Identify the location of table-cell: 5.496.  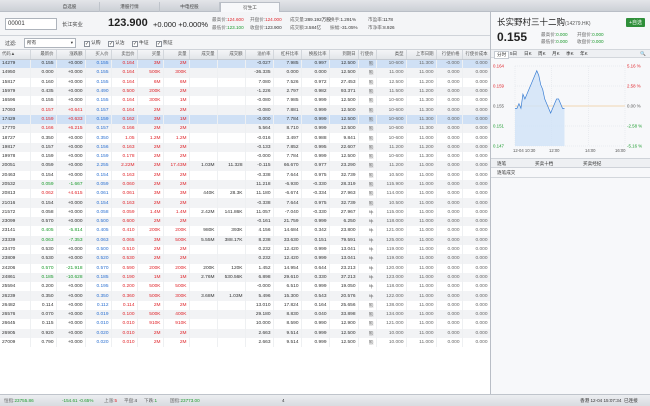
(259, 296).